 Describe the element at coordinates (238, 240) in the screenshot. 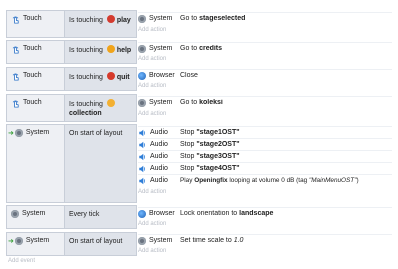

I see `action-param: 1.0` at that location.